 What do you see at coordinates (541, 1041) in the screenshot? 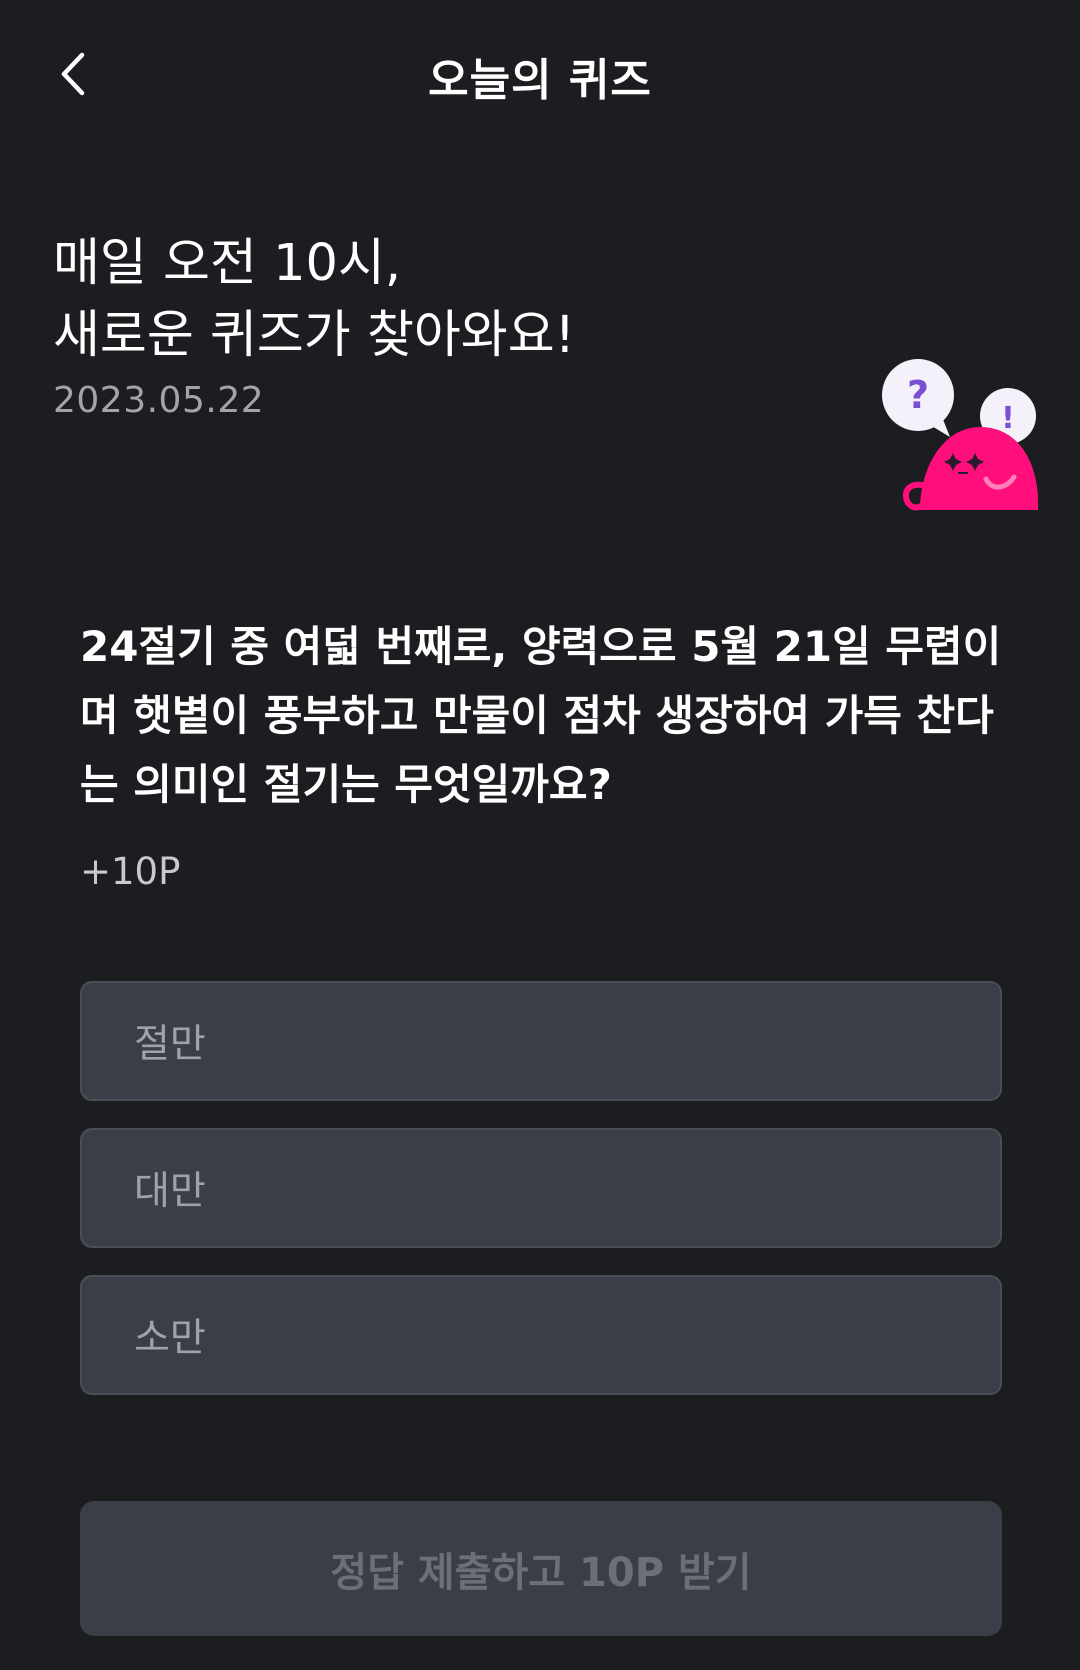
I see `answer-option-1: 절만` at bounding box center [541, 1041].